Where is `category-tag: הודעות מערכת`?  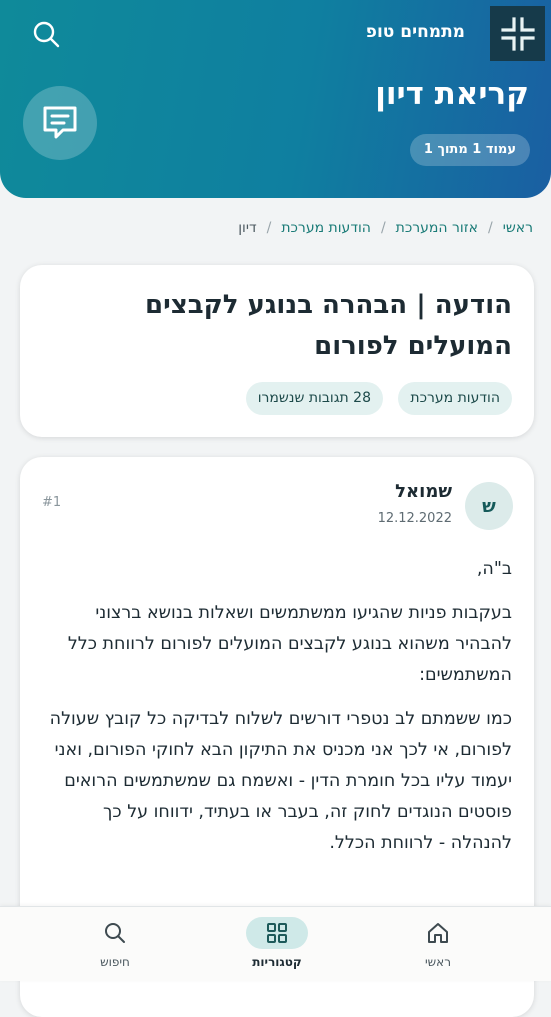 category-tag: הודעות מערכת is located at coordinates (455, 398).